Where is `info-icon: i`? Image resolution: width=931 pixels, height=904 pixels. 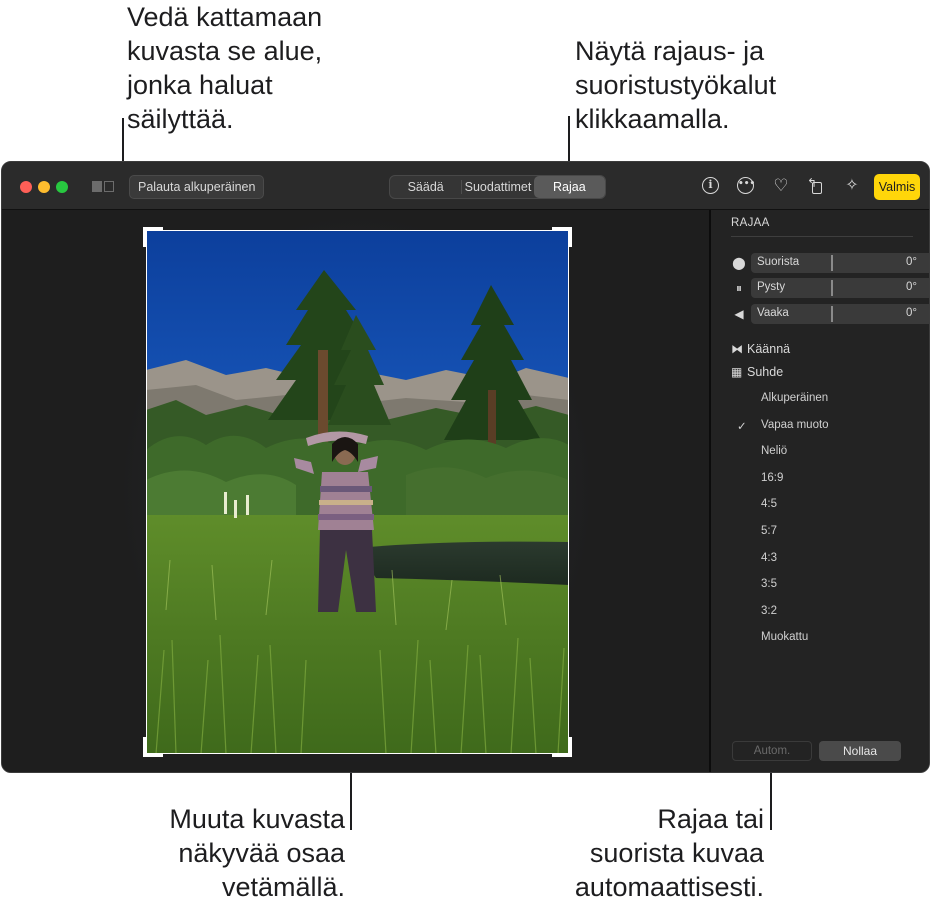
info-icon: i is located at coordinates (711, 186).